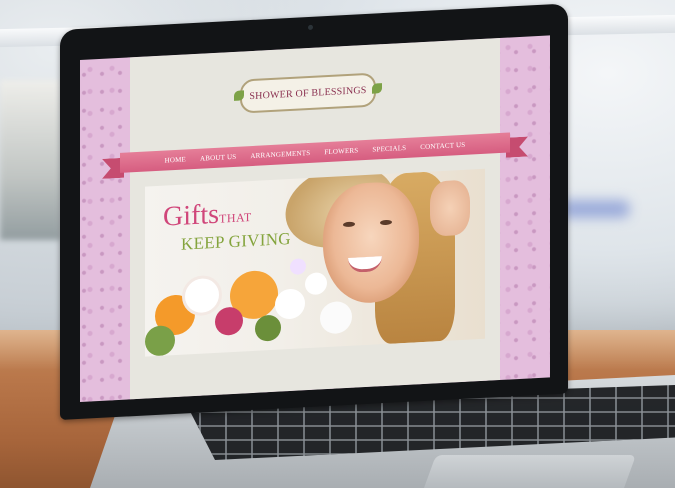  I want to click on webcam-dot, so click(310, 27).